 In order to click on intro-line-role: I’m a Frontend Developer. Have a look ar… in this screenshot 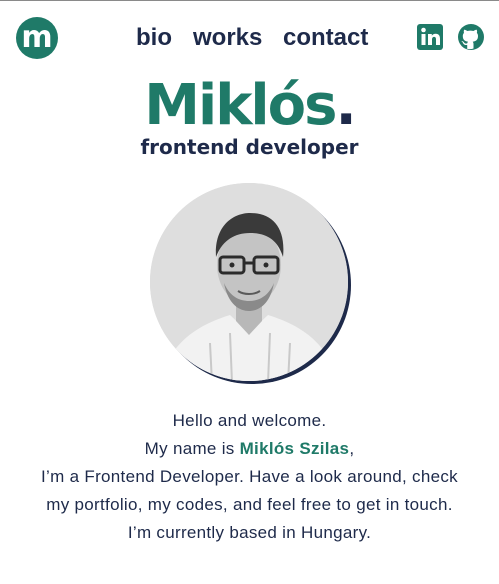, I will do `click(249, 476)`.